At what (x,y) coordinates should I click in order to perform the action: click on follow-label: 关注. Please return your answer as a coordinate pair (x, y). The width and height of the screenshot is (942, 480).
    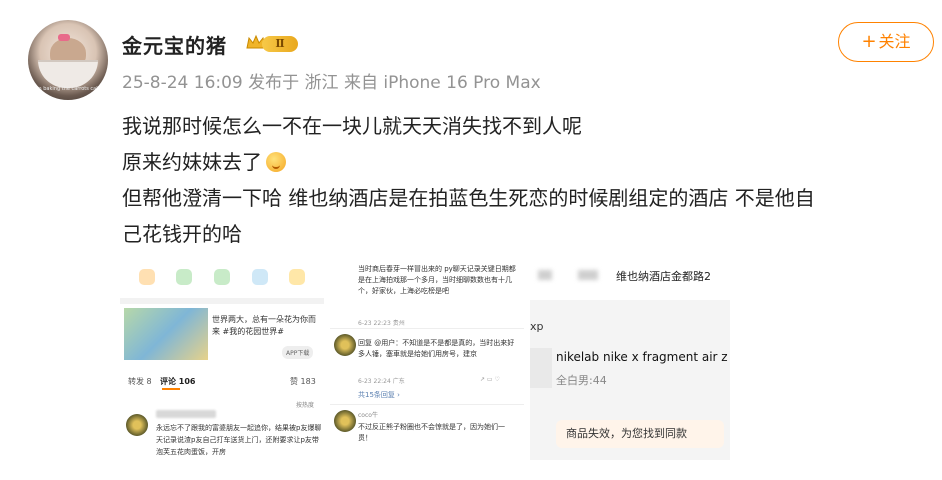
    Looking at the image, I should click on (894, 41).